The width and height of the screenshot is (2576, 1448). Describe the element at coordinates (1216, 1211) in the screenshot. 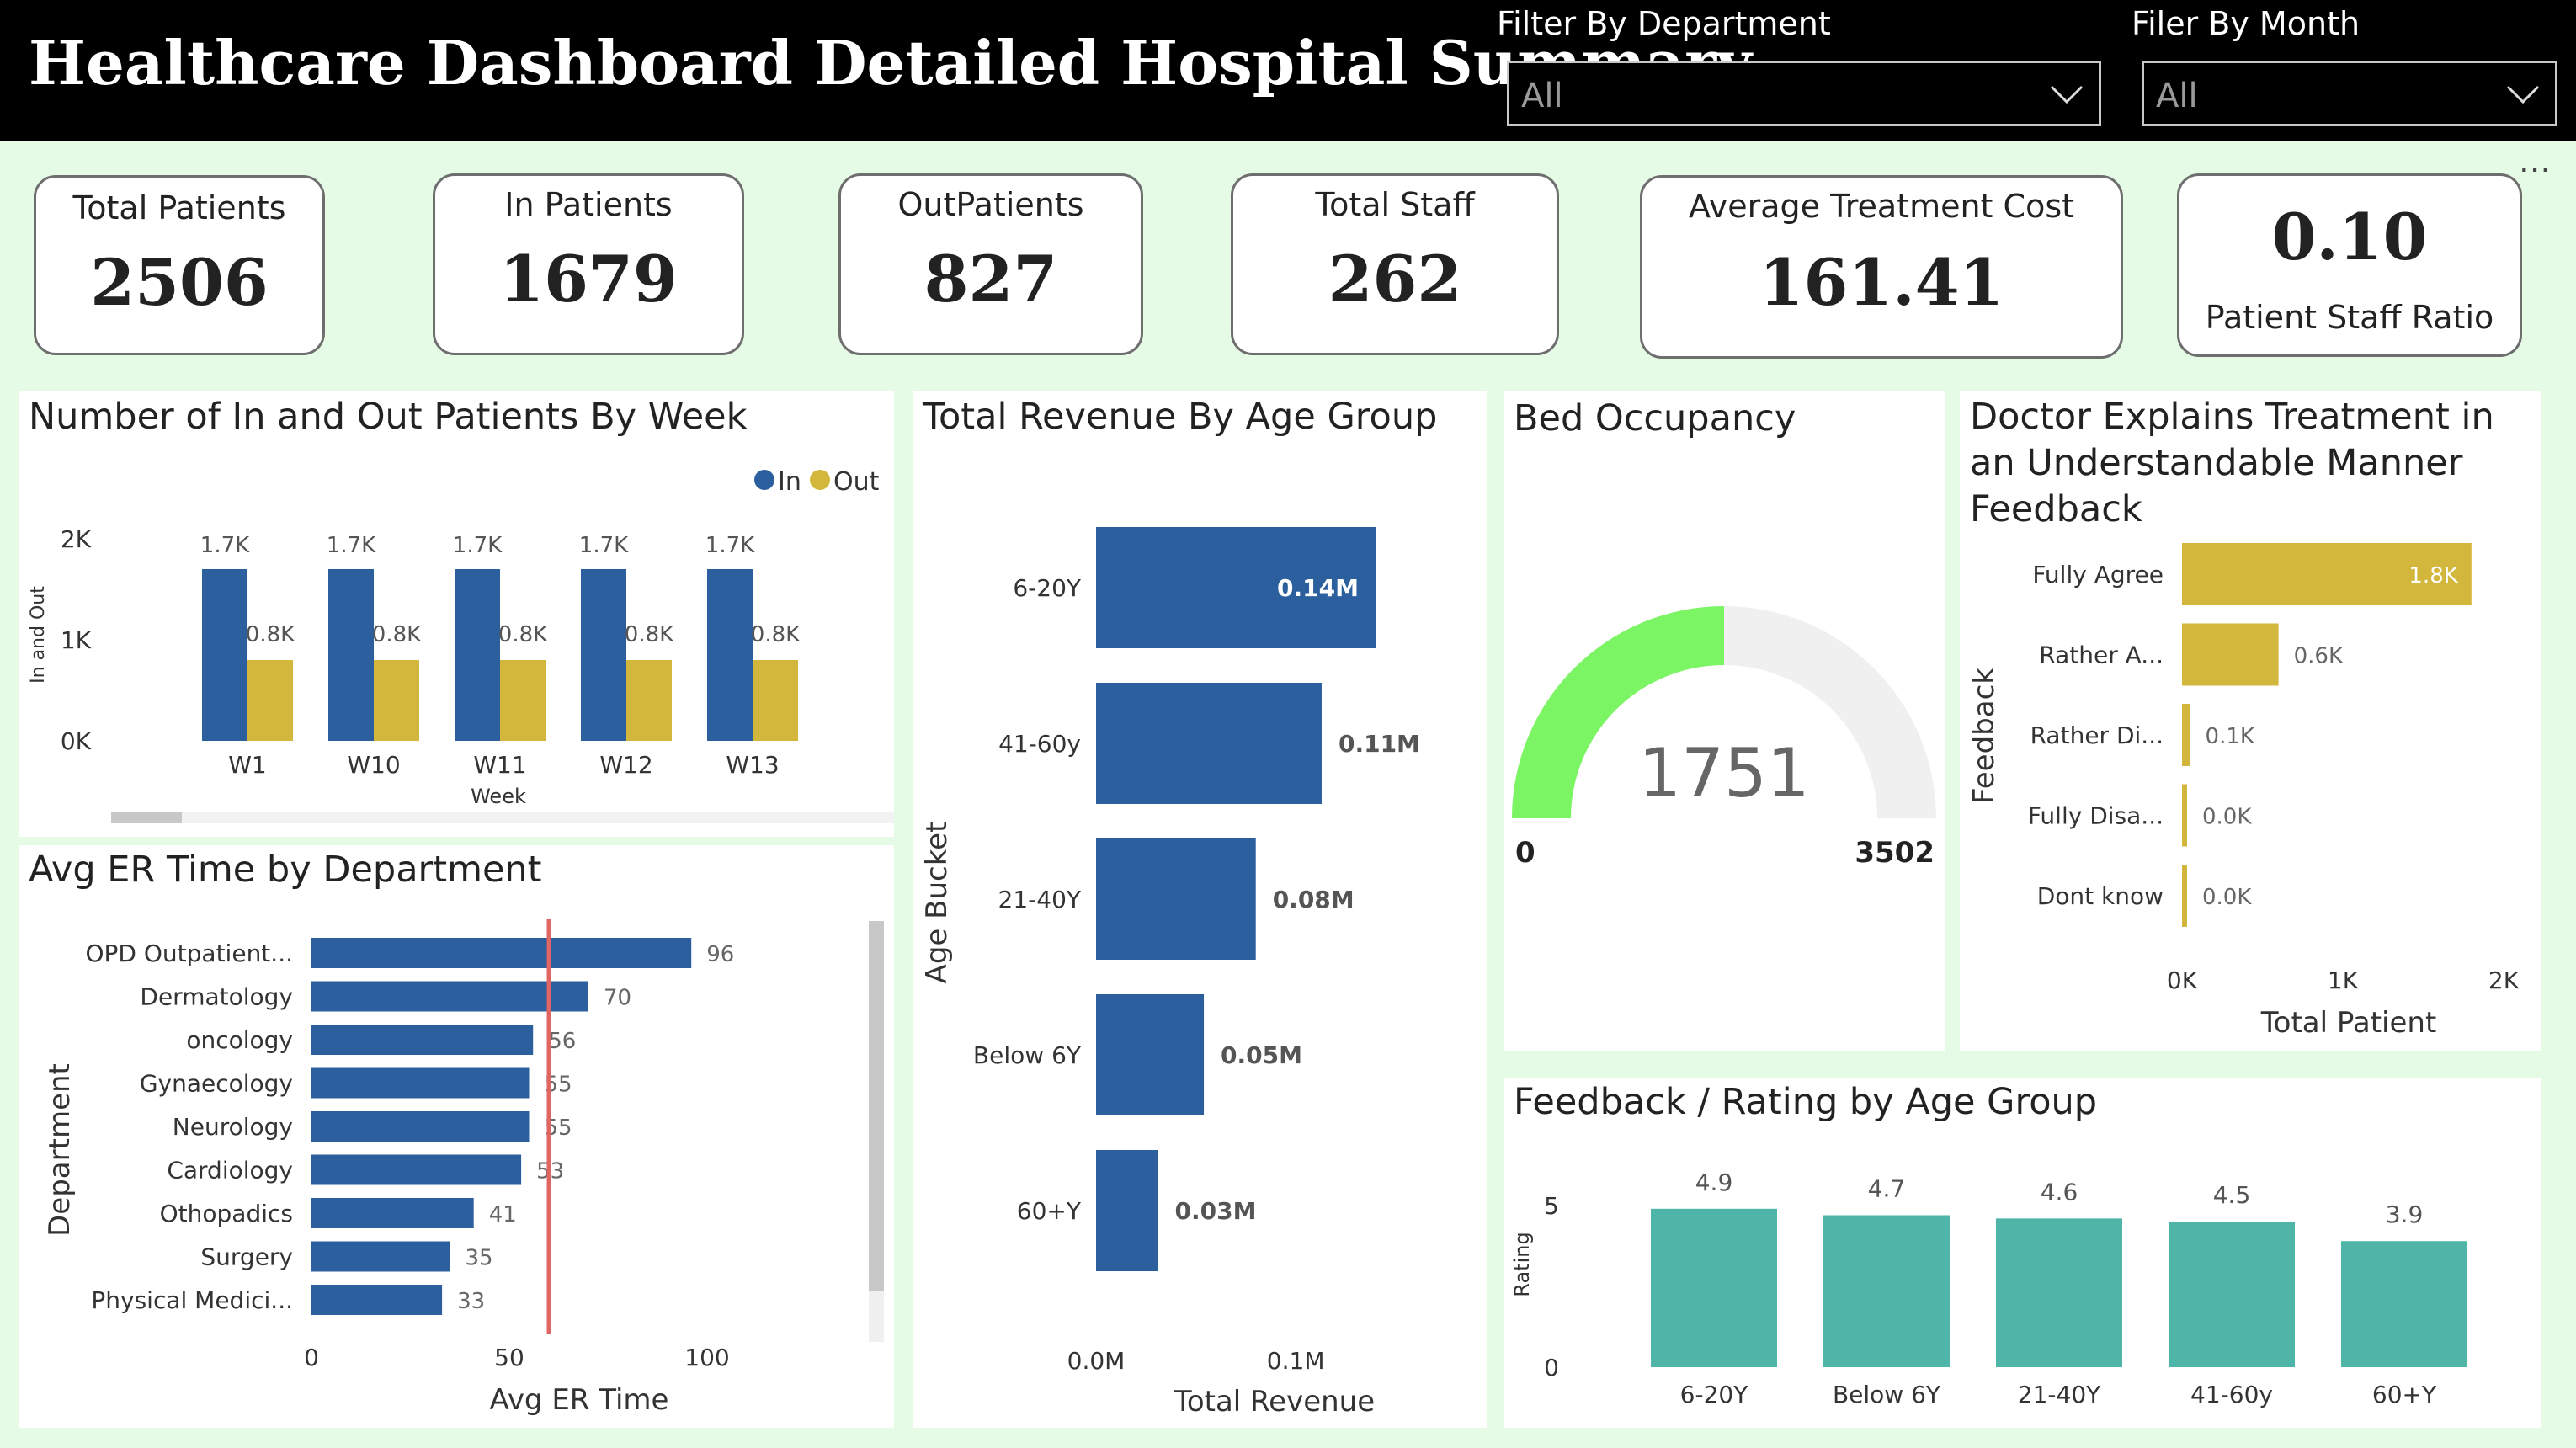

I see `data-label: 0.03M` at that location.